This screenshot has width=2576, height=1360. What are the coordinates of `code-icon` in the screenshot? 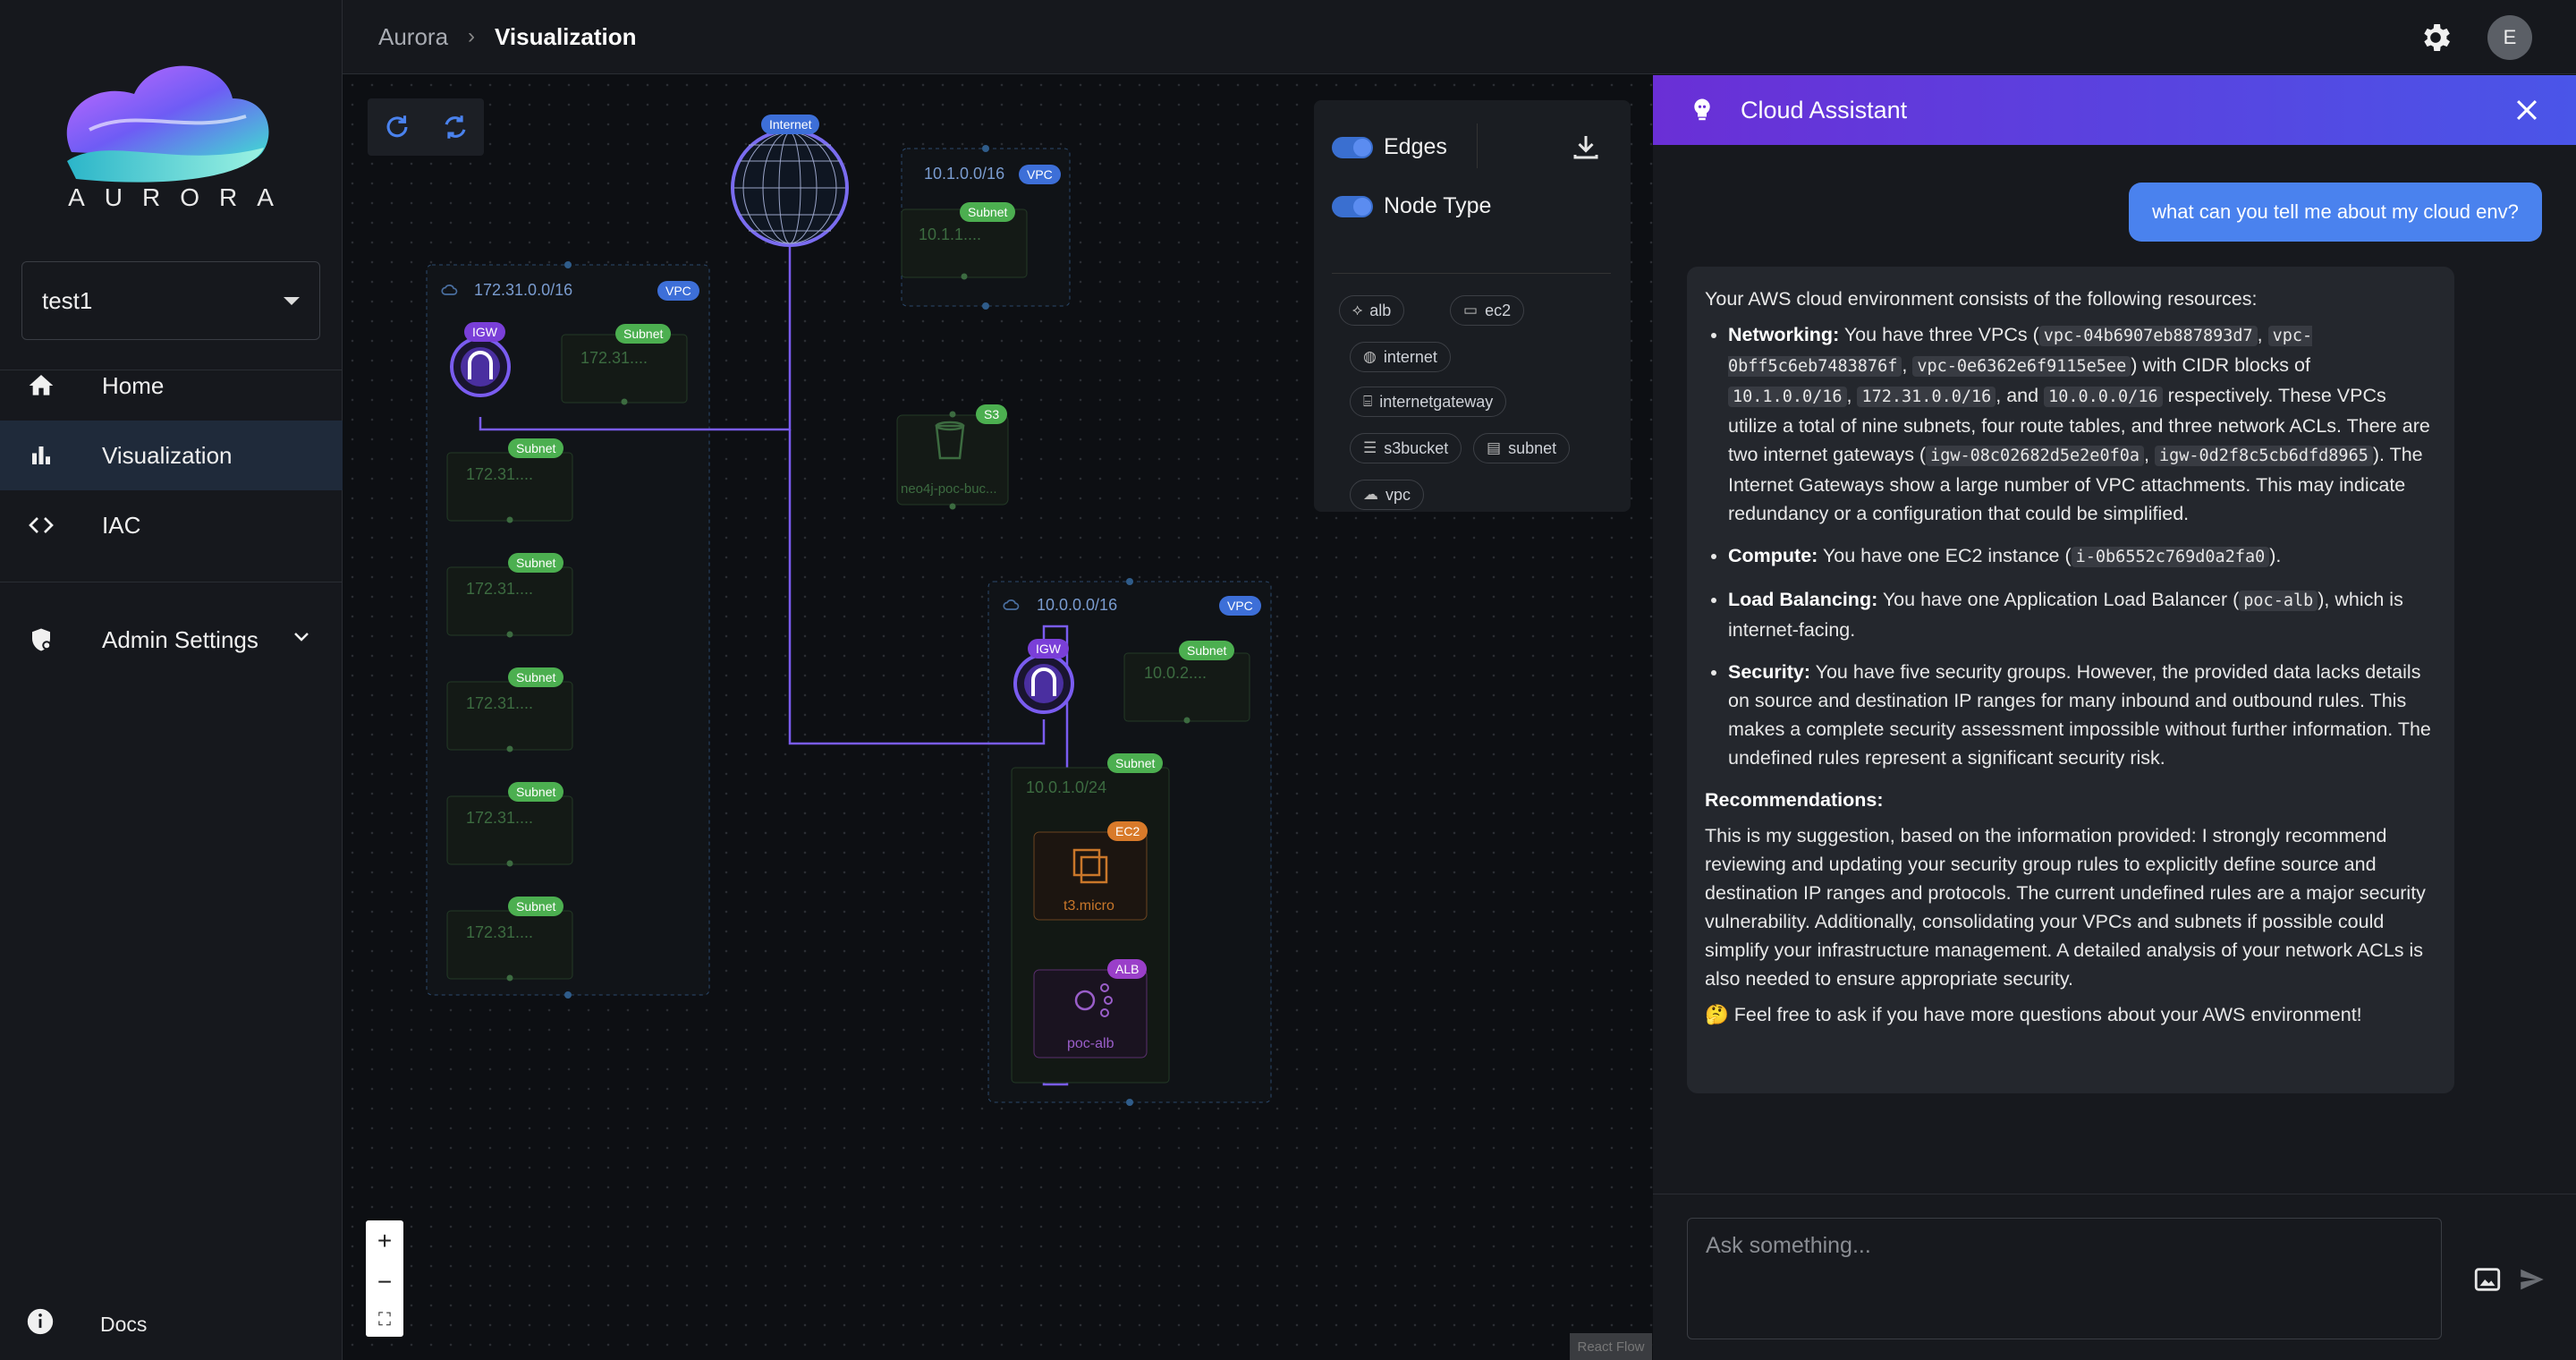 It's located at (41, 525).